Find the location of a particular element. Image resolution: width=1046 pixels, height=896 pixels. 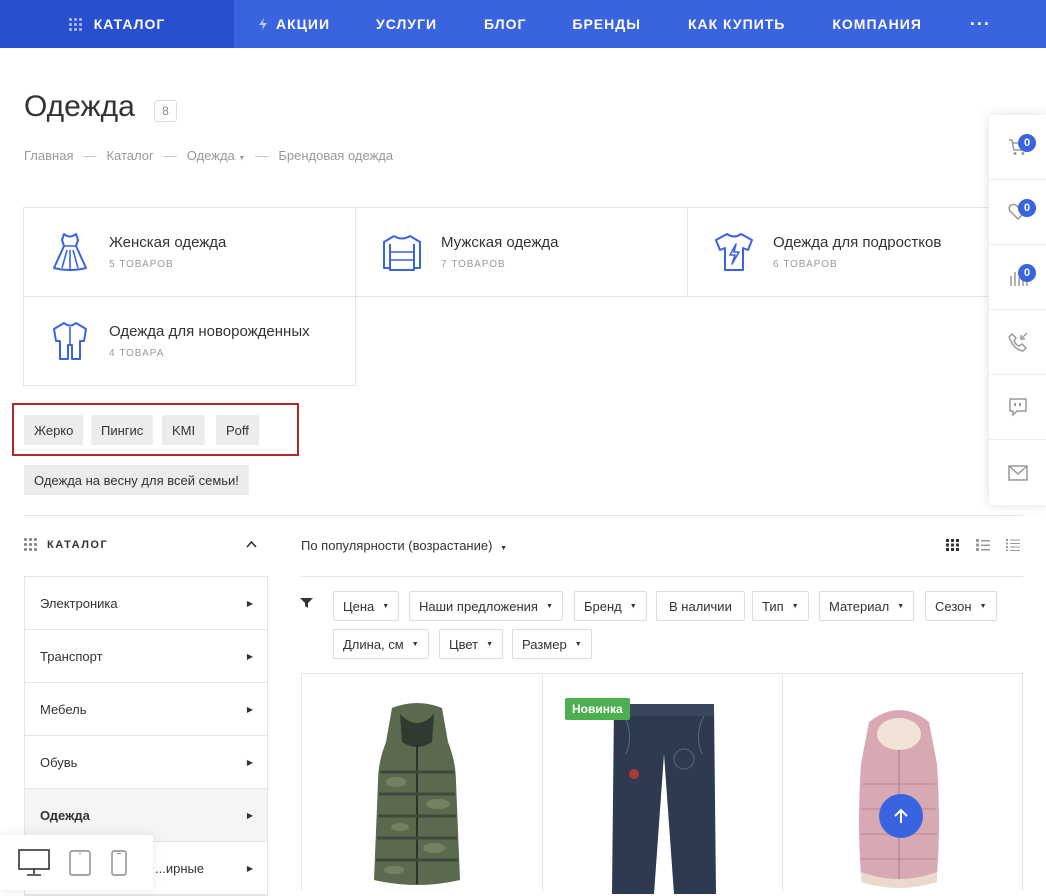

promo-tag: Одежда на весну для всей семьи! is located at coordinates (136, 480).